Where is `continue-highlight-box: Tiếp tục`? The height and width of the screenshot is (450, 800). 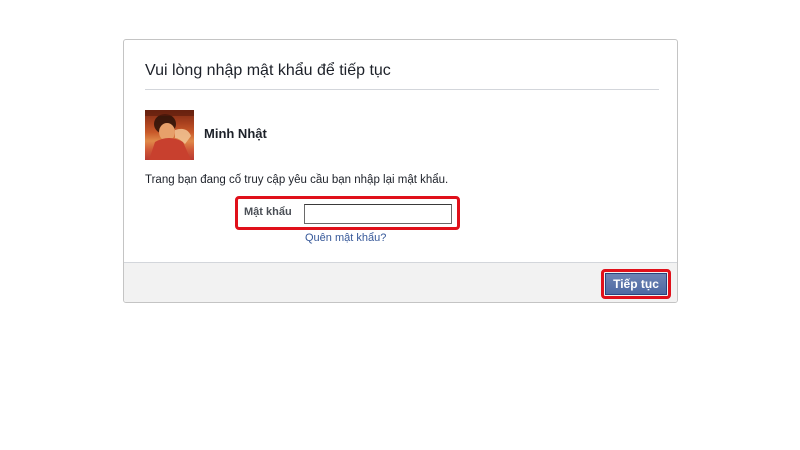 continue-highlight-box: Tiếp tục is located at coordinates (636, 284).